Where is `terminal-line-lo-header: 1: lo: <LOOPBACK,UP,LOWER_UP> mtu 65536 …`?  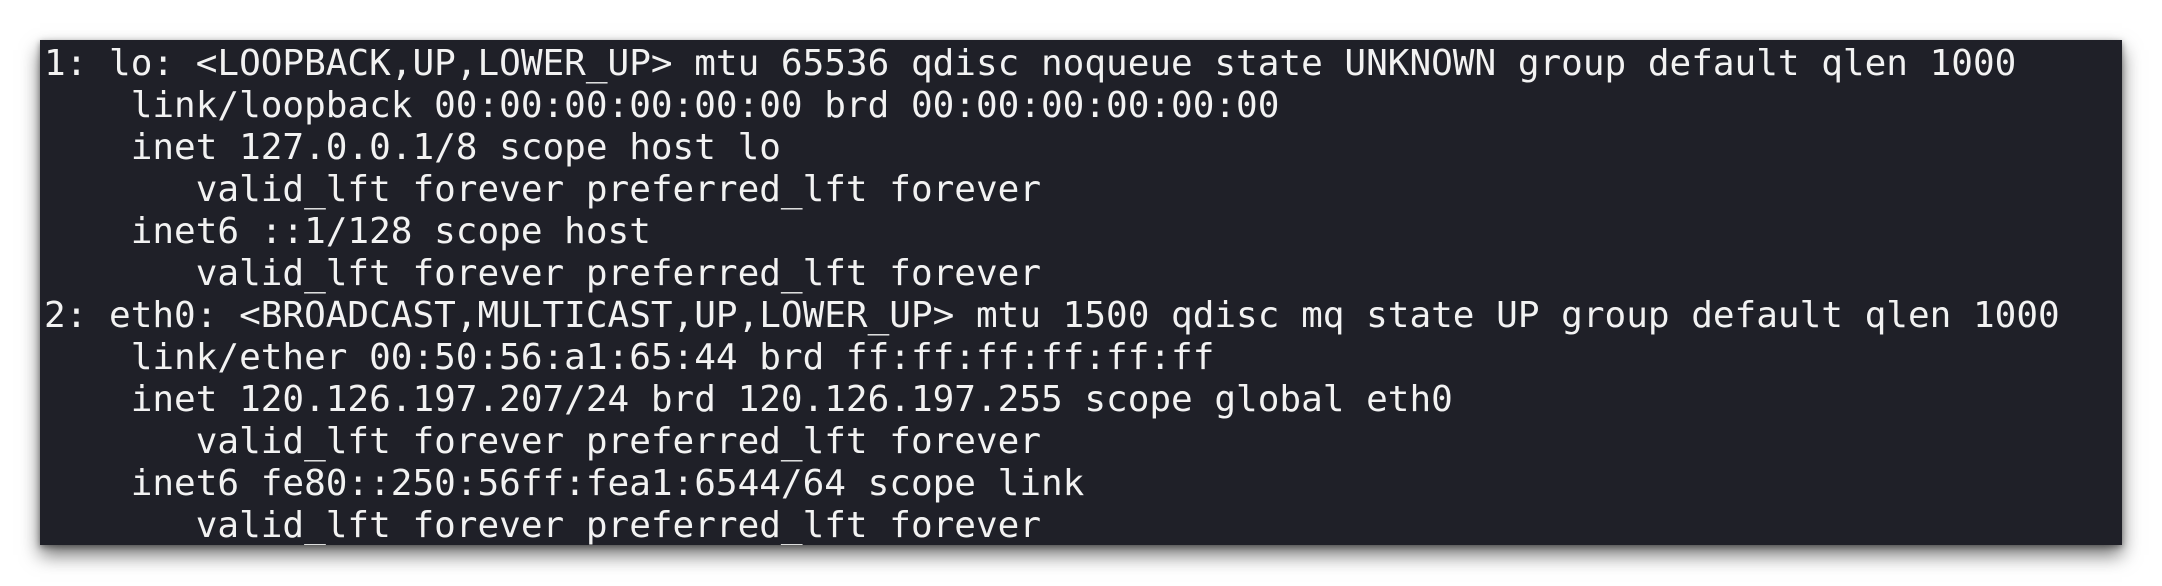
terminal-line-lo-header: 1: lo: <LOOPBACK,UP,LOWER_UP> mtu 65536 … is located at coordinates (1030, 63).